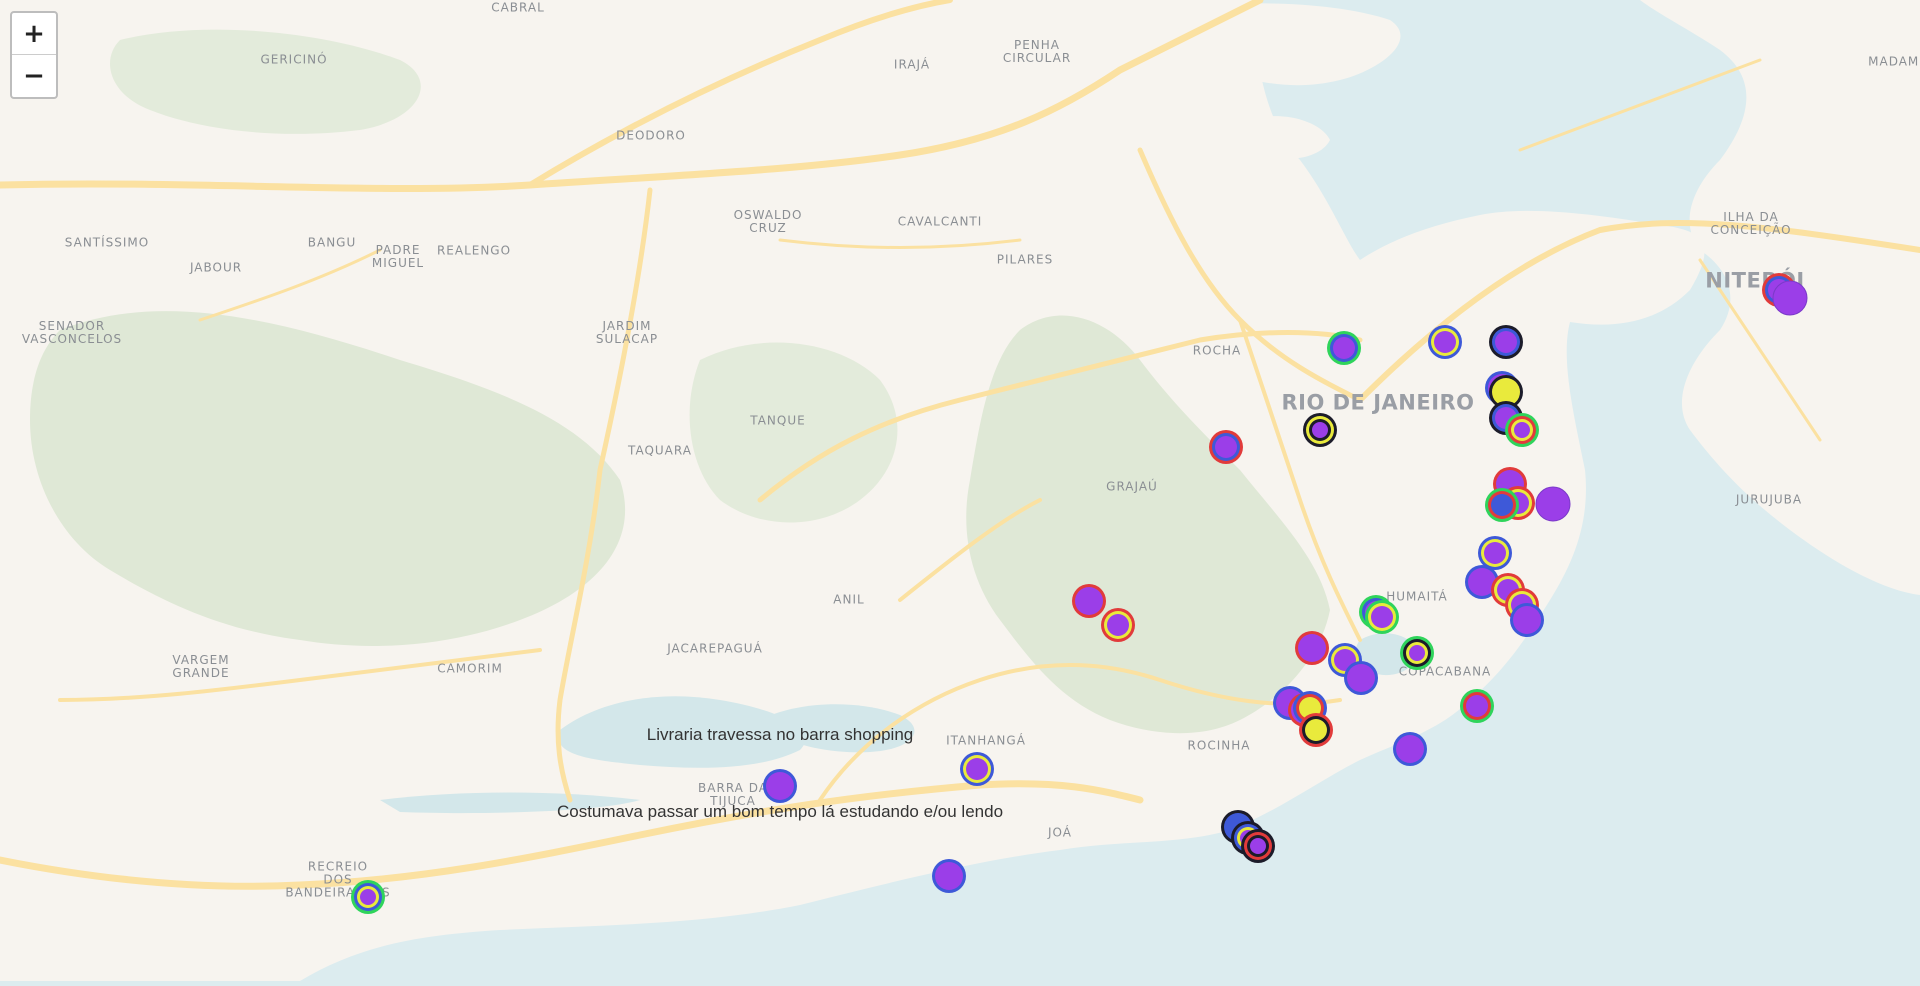 The width and height of the screenshot is (1920, 986). Describe the element at coordinates (34, 34) in the screenshot. I see `zoom-in-button: +` at that location.